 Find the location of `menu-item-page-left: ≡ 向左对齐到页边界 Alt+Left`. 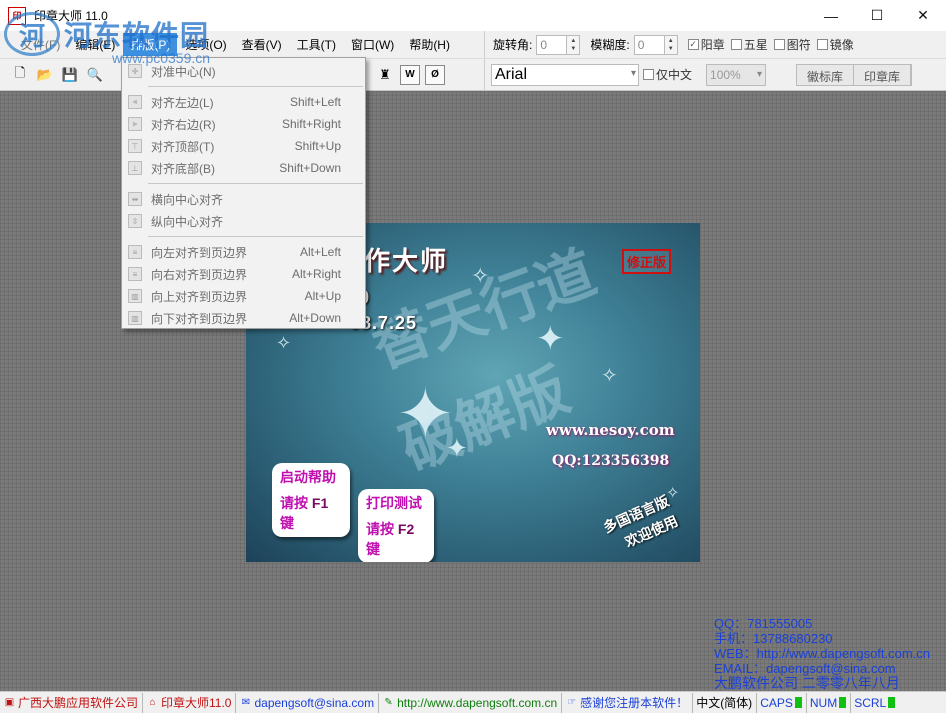

menu-item-page-left: ≡ 向左对齐到页边界 Alt+Left is located at coordinates (243, 252).